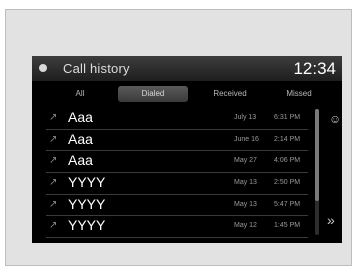  Describe the element at coordinates (317, 155) in the screenshot. I see `scrollbar-thumb` at that location.